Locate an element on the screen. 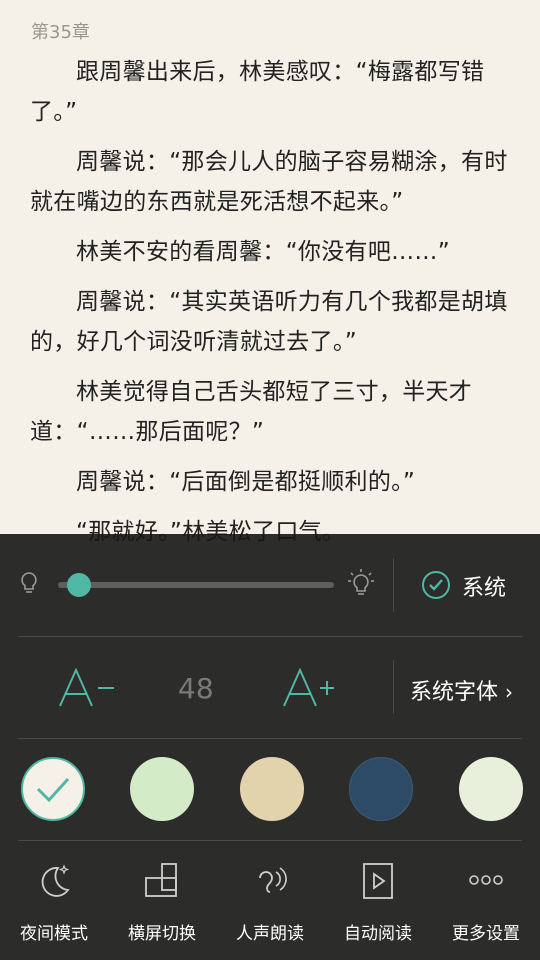 Image resolution: width=540 pixels, height=960 pixels. brightness-low-icon is located at coordinates (29, 586).